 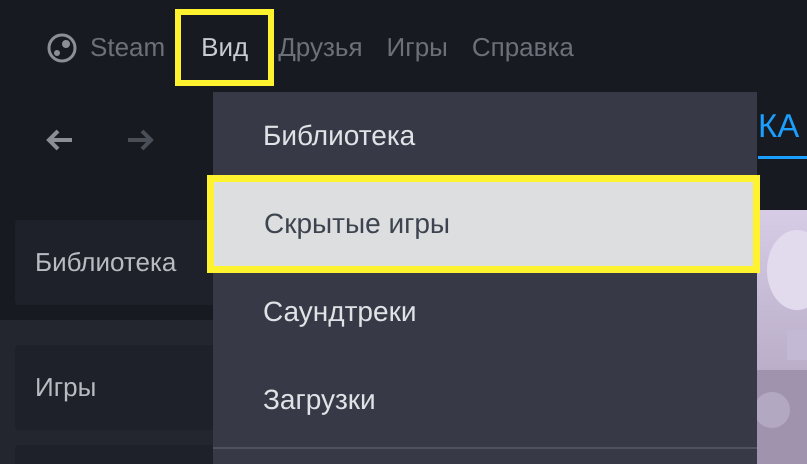 I want to click on dropdown-item: Скрытые игры, so click(x=483, y=224).